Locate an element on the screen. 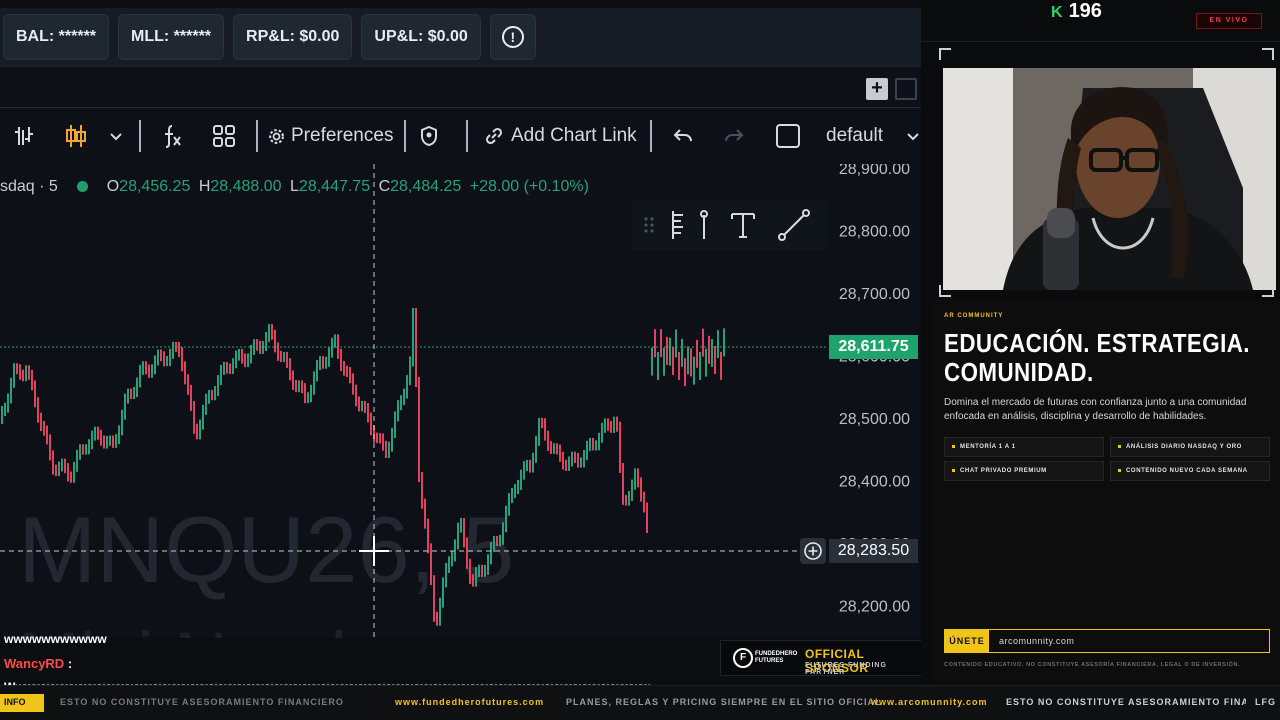  candlestick-icon is located at coordinates (76, 136).